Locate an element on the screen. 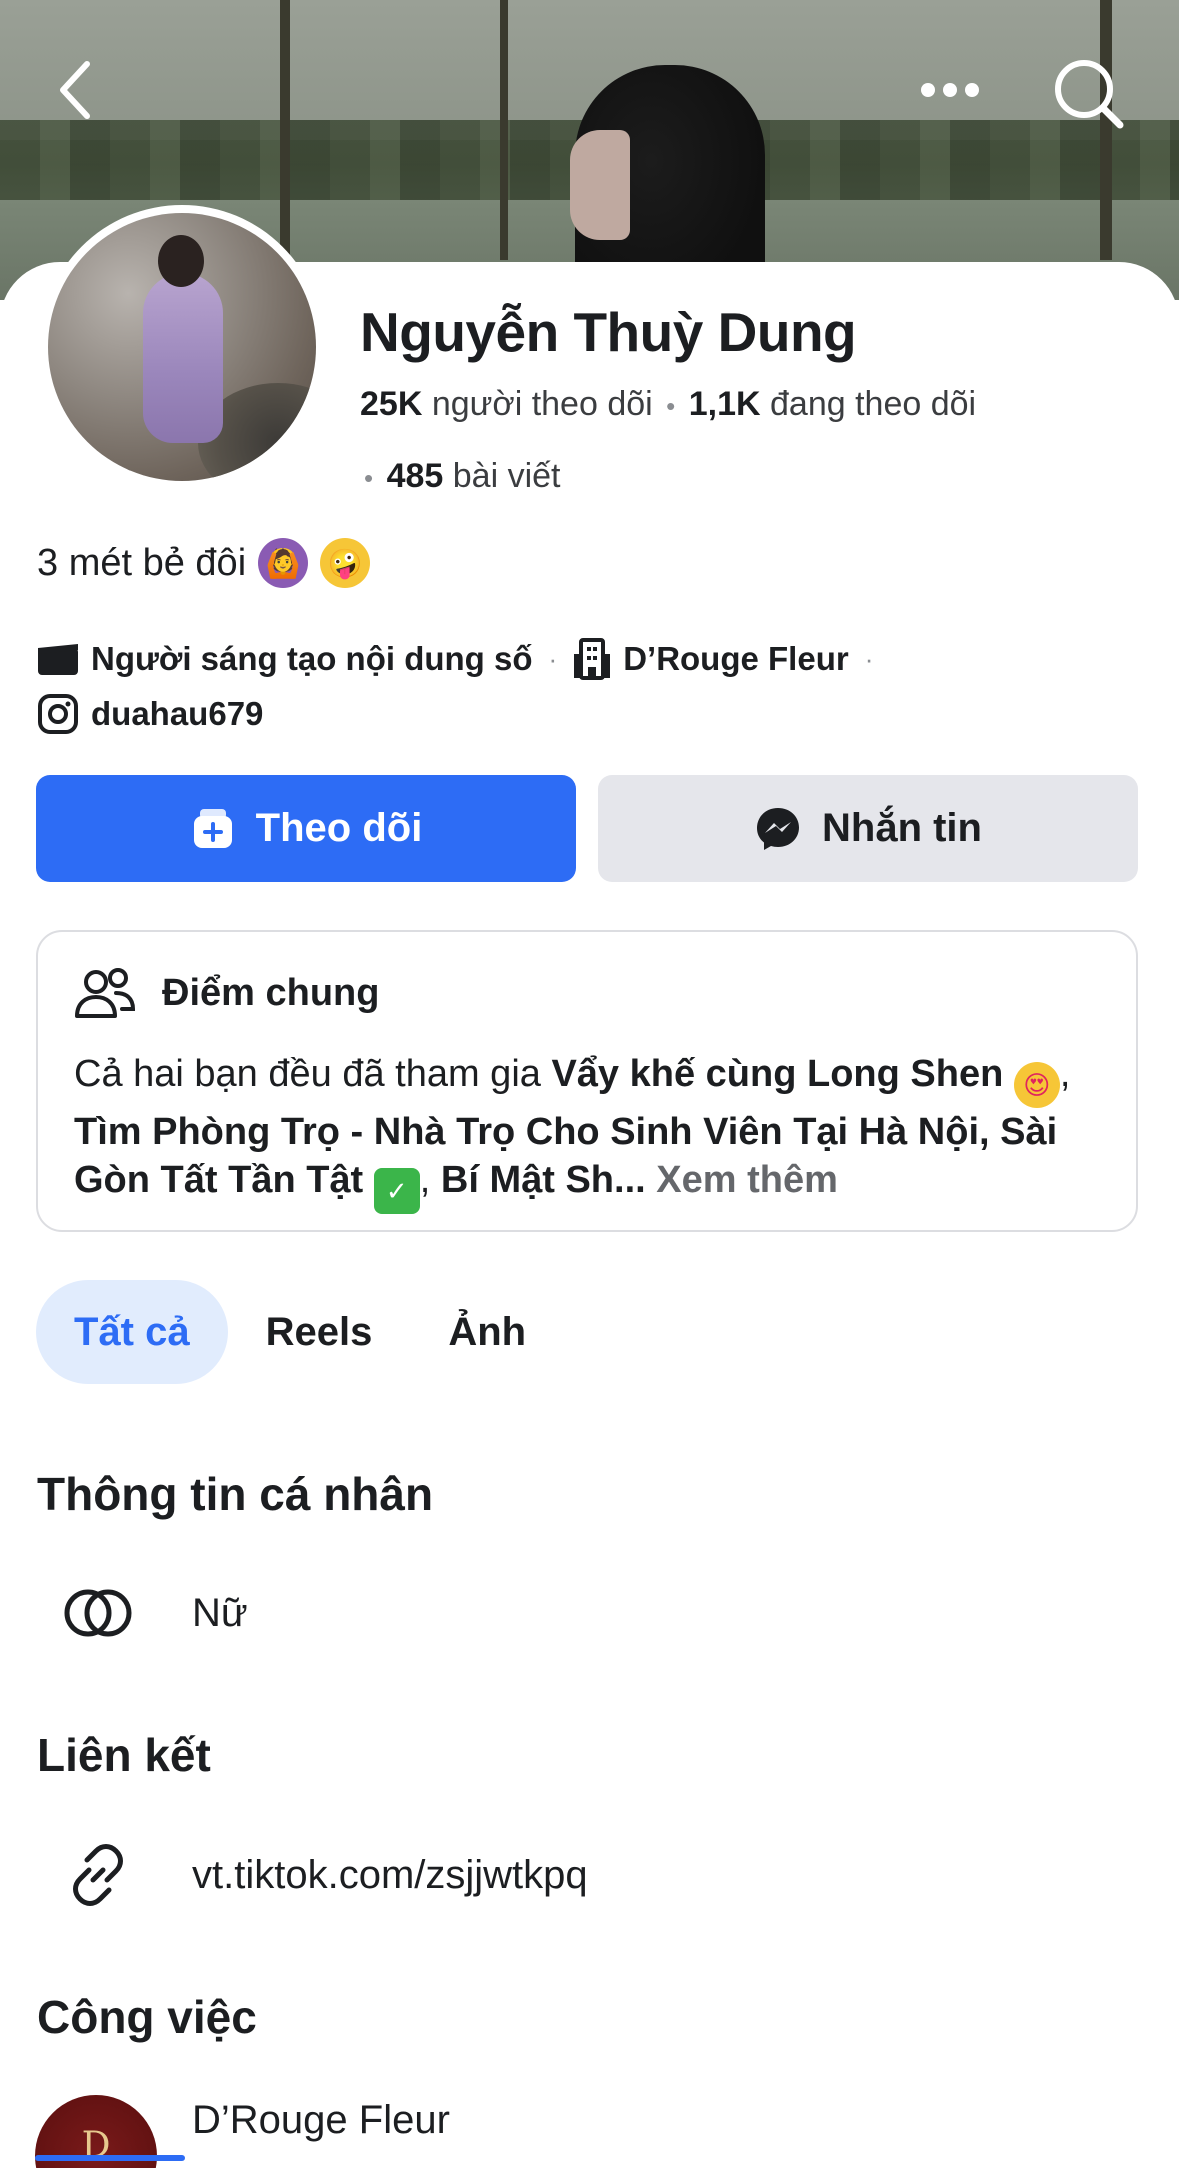 The image size is (1179, 2168). link-row: vt.tiktok.com/zsjjwtkpq is located at coordinates (589, 1875).